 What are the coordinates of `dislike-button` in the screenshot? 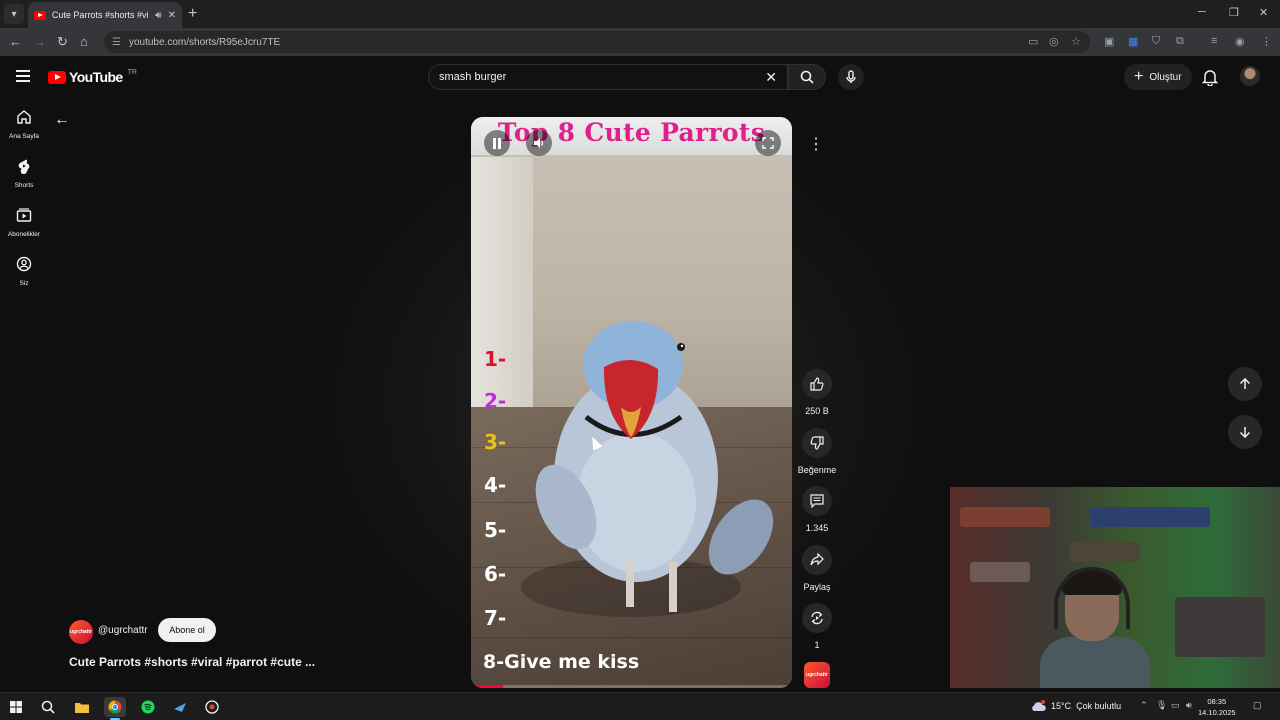 It's located at (817, 443).